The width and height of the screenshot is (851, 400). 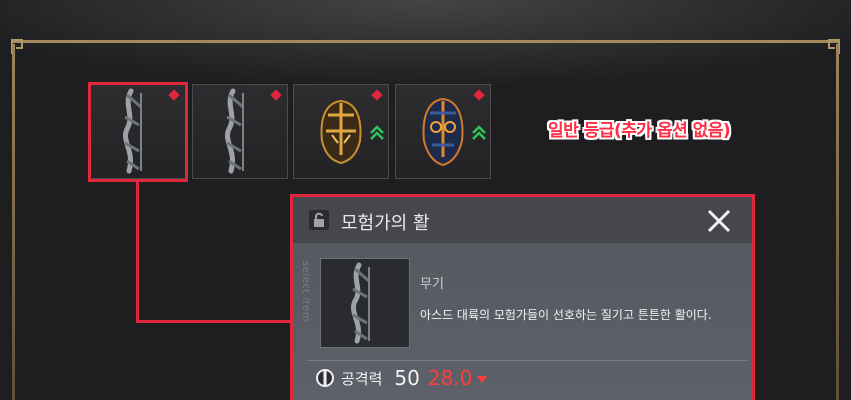 What do you see at coordinates (443, 131) in the screenshot?
I see `inventory-slot-blue-helmet` at bounding box center [443, 131].